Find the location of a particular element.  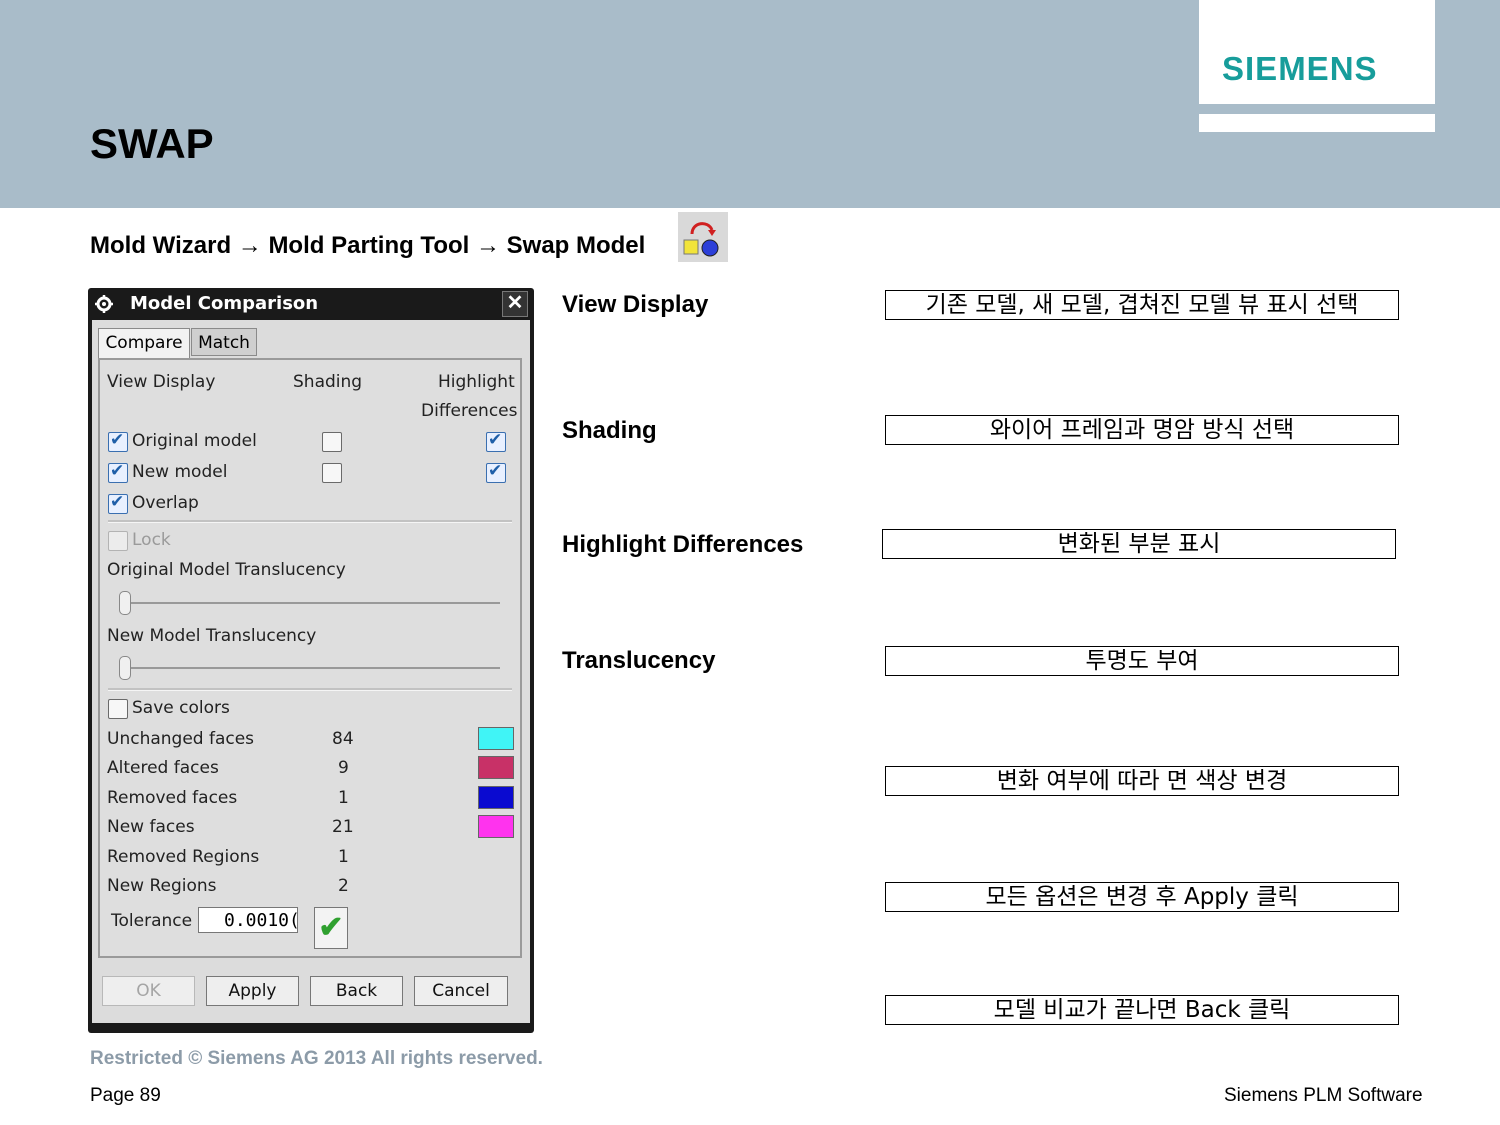

new-model-view-checkbox is located at coordinates (118, 472).